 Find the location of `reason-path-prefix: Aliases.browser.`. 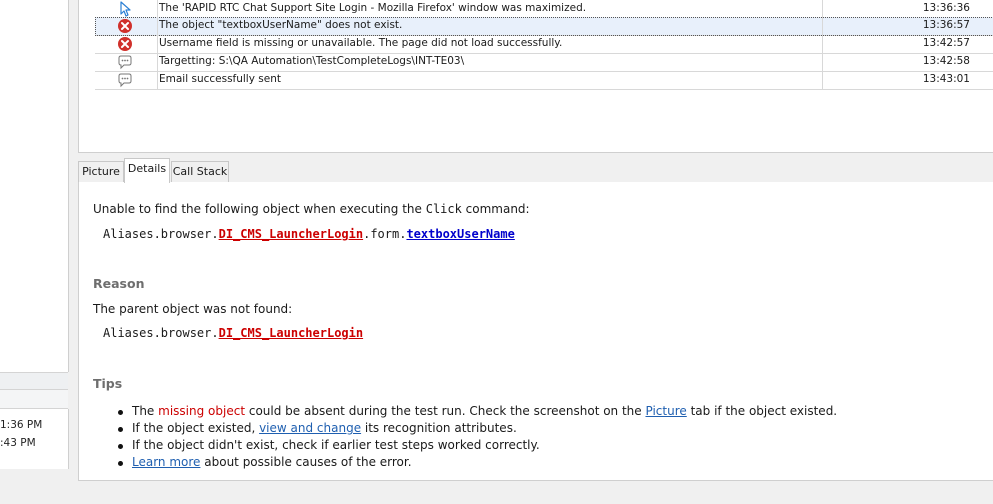

reason-path-prefix: Aliases.browser. is located at coordinates (161, 333).